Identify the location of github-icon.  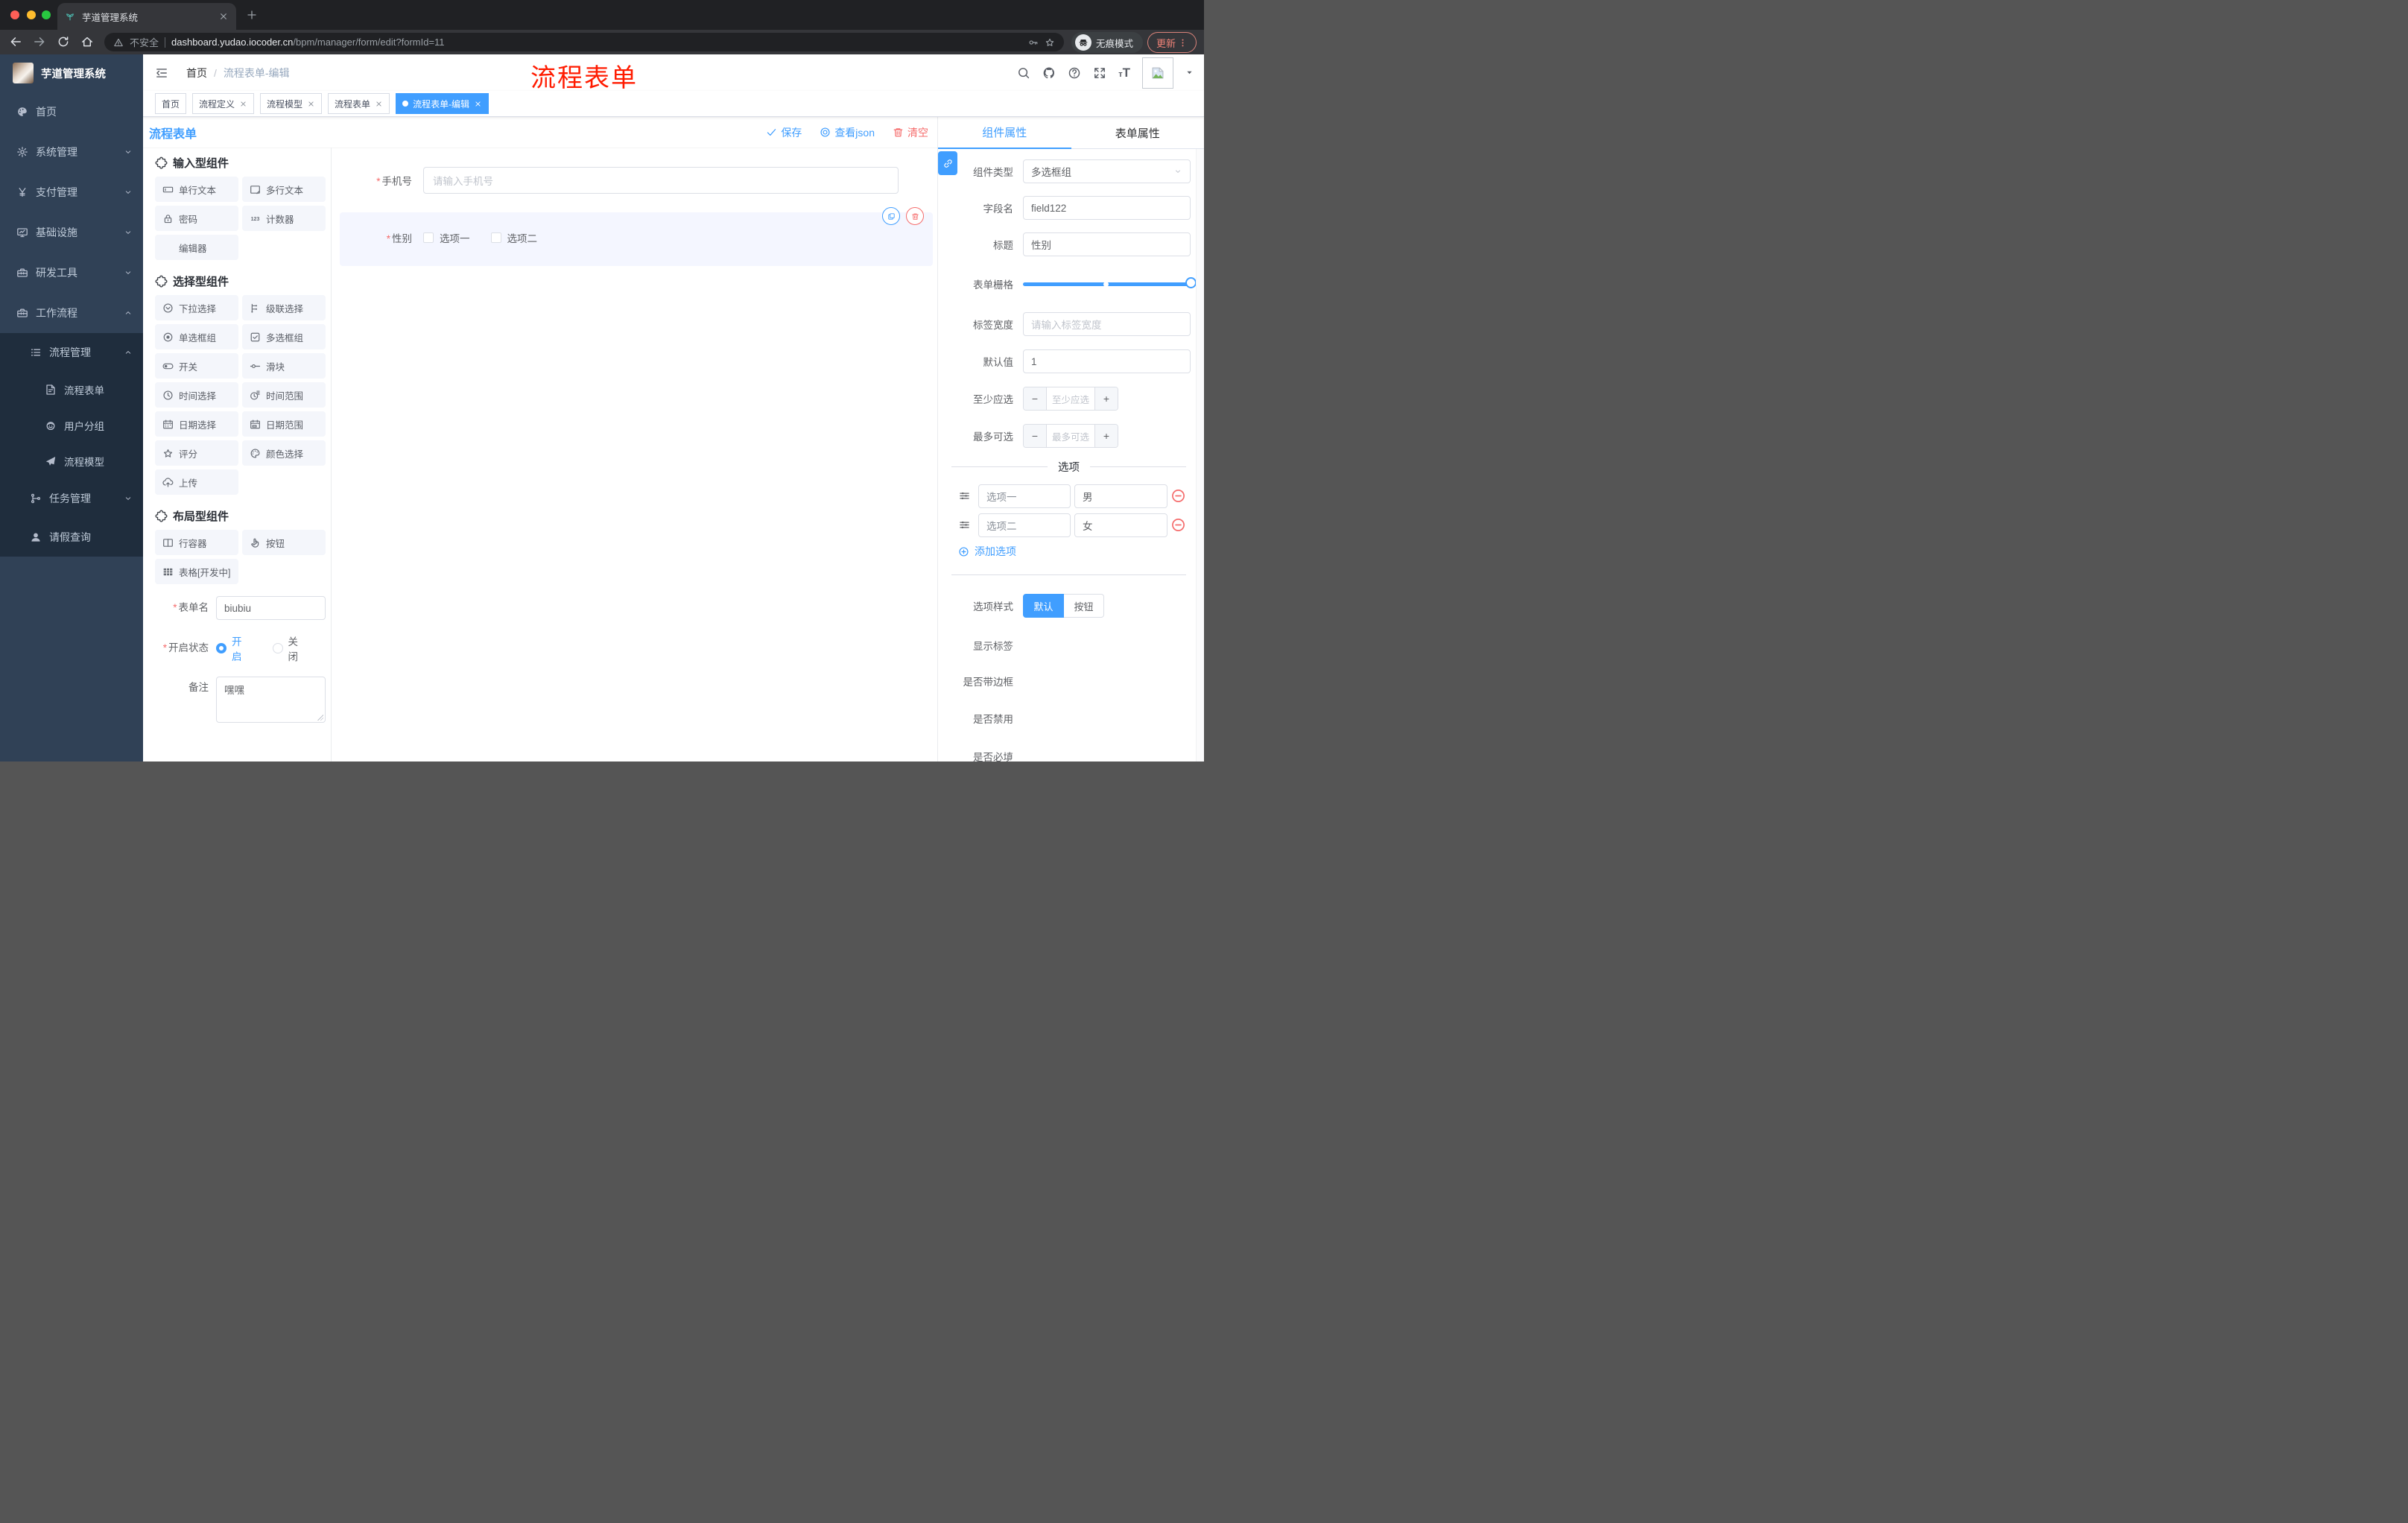
(1049, 73).